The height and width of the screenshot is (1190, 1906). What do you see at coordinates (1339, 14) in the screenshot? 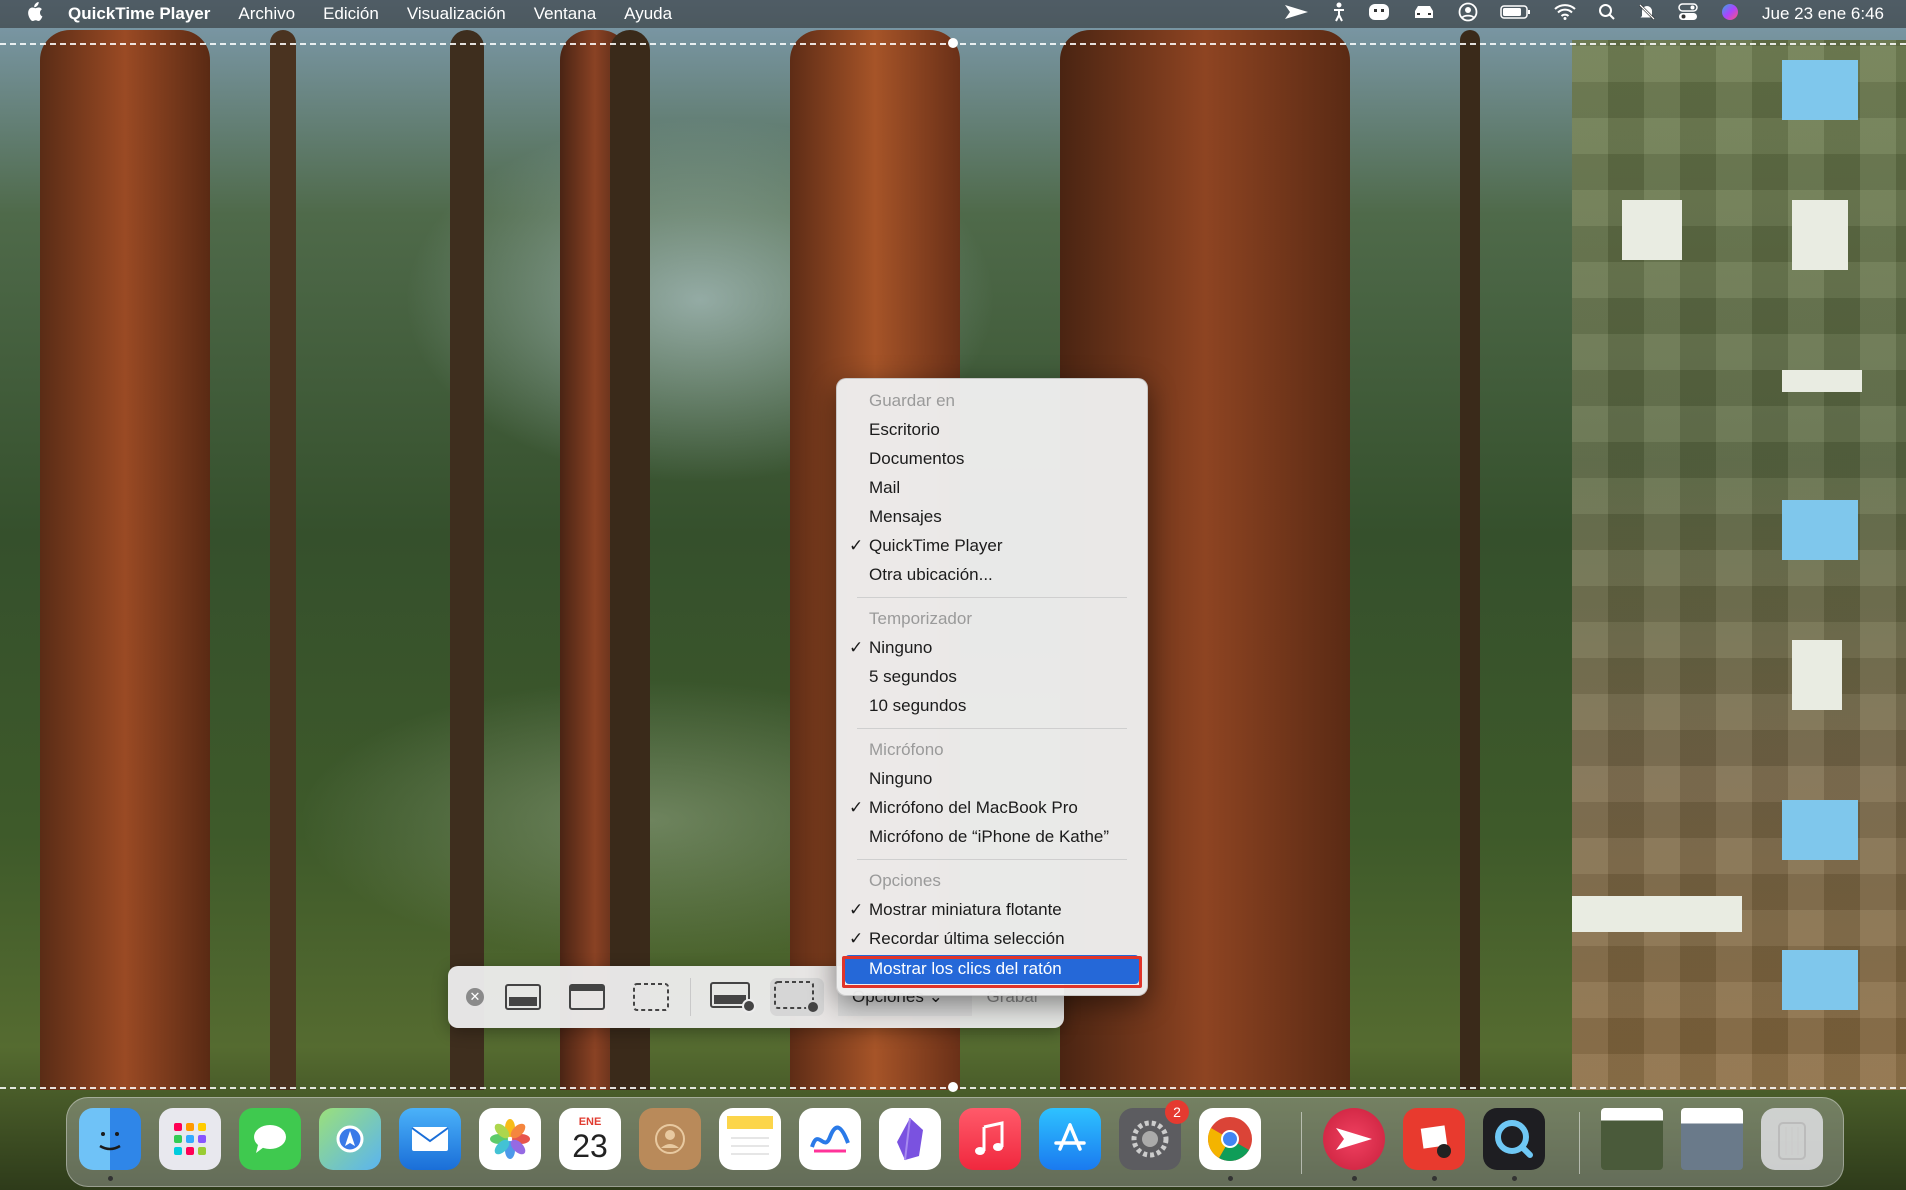
I see `accessibility-icon` at bounding box center [1339, 14].